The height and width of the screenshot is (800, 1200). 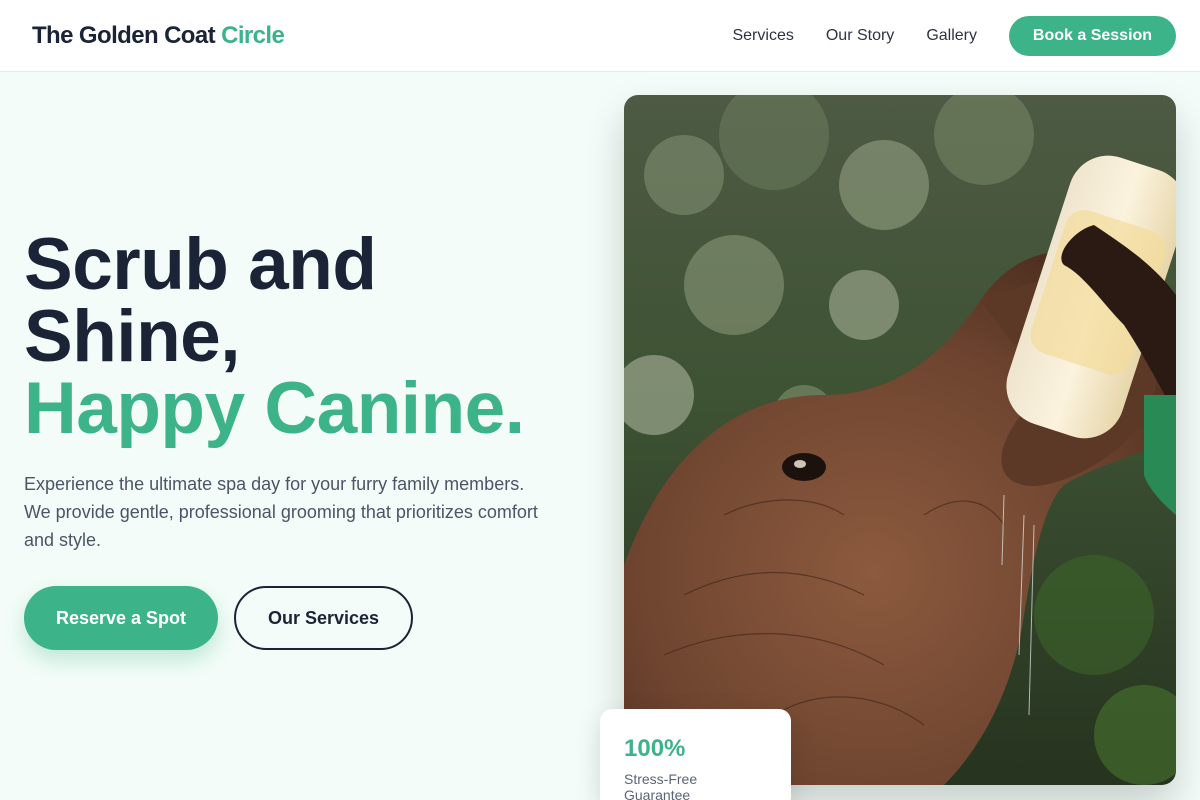 I want to click on guarantee-label: Stress-Free Guarantee, so click(x=661, y=785).